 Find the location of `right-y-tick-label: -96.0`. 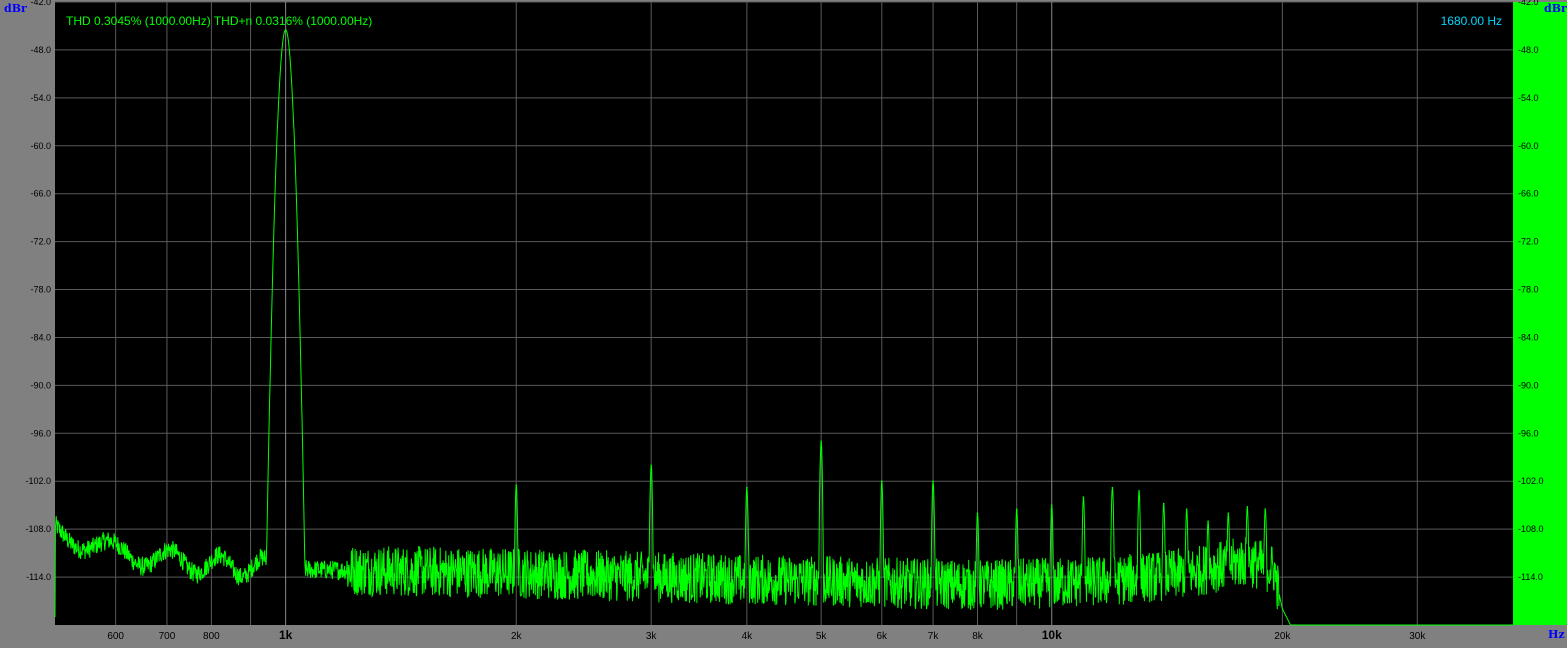

right-y-tick-label: -96.0 is located at coordinates (1528, 433).